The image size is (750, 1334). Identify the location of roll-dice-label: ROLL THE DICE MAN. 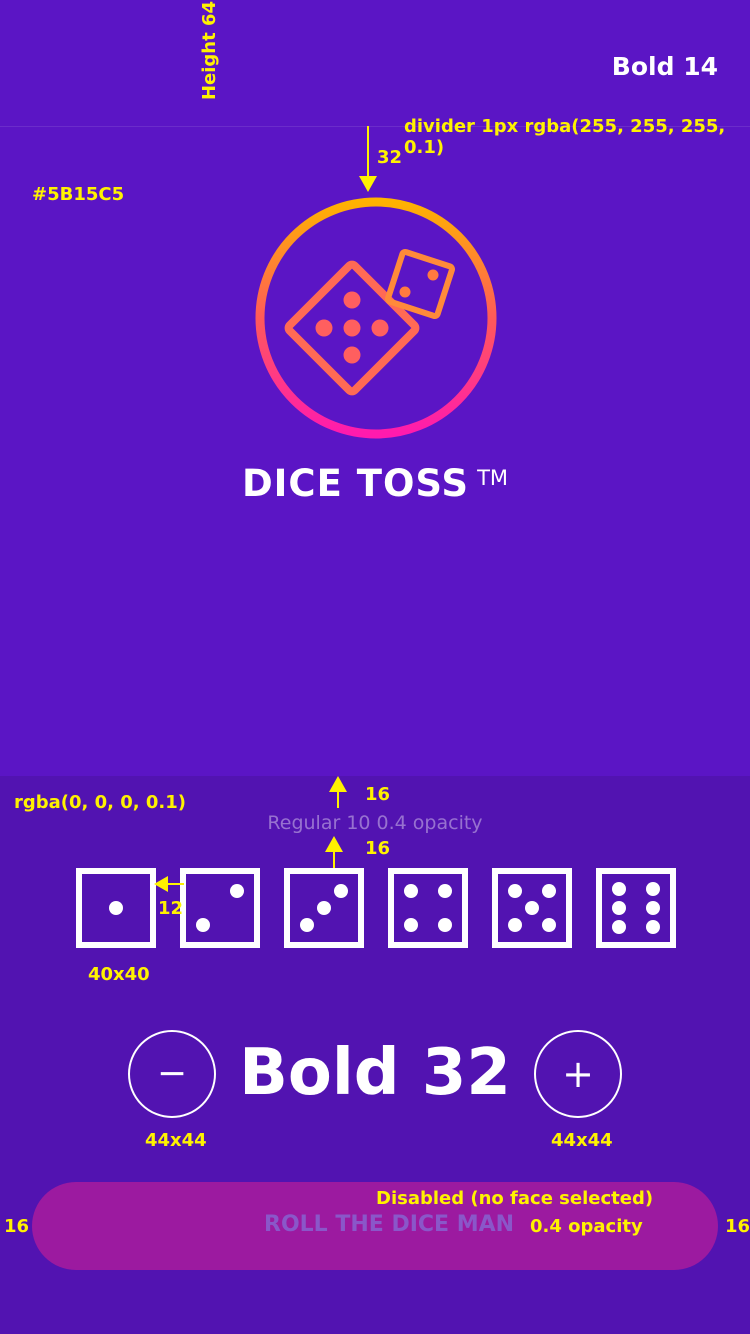
(389, 1224).